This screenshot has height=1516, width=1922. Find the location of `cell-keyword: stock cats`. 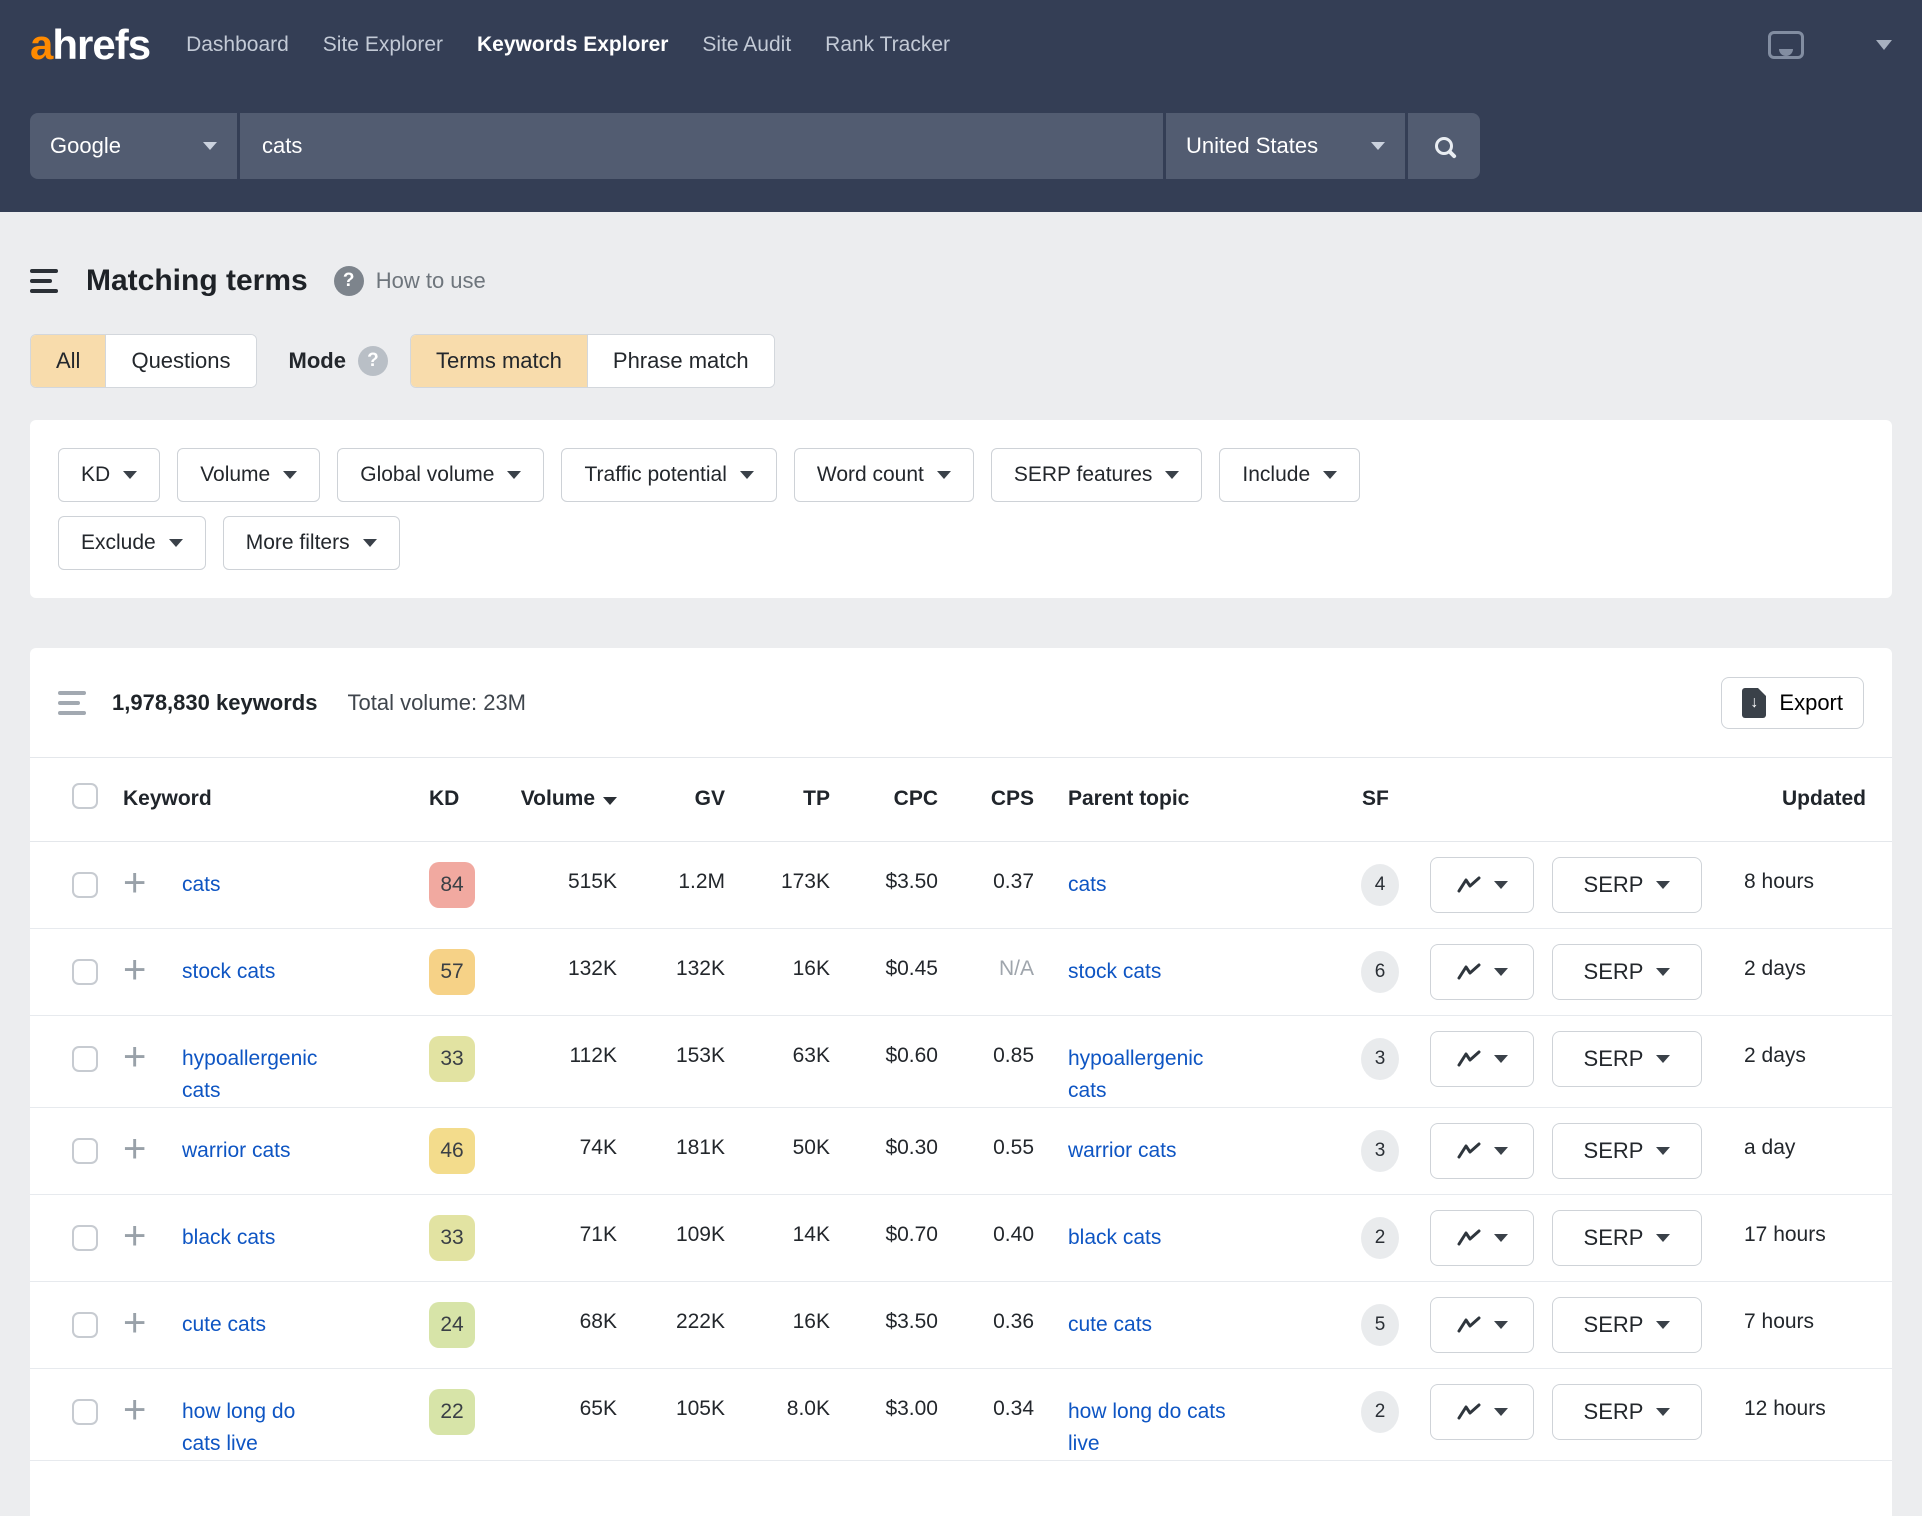

cell-keyword: stock cats is located at coordinates (300, 971).